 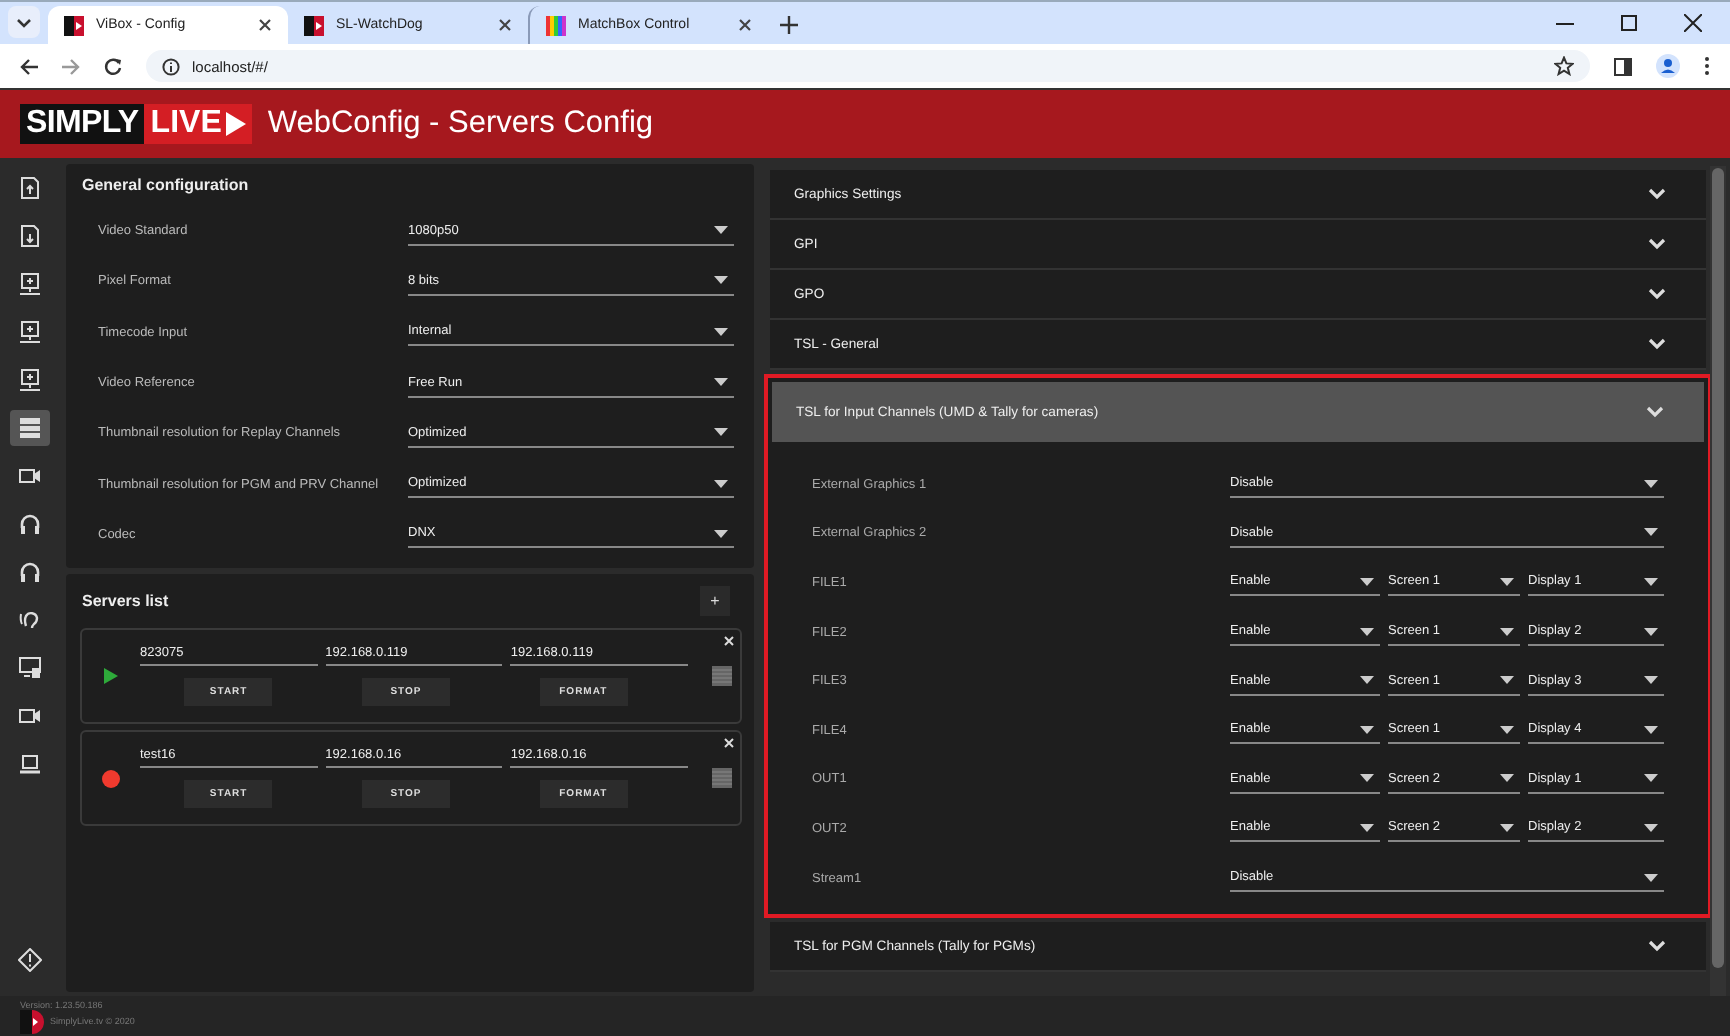 I want to click on laptop-icon, so click(x=30, y=764).